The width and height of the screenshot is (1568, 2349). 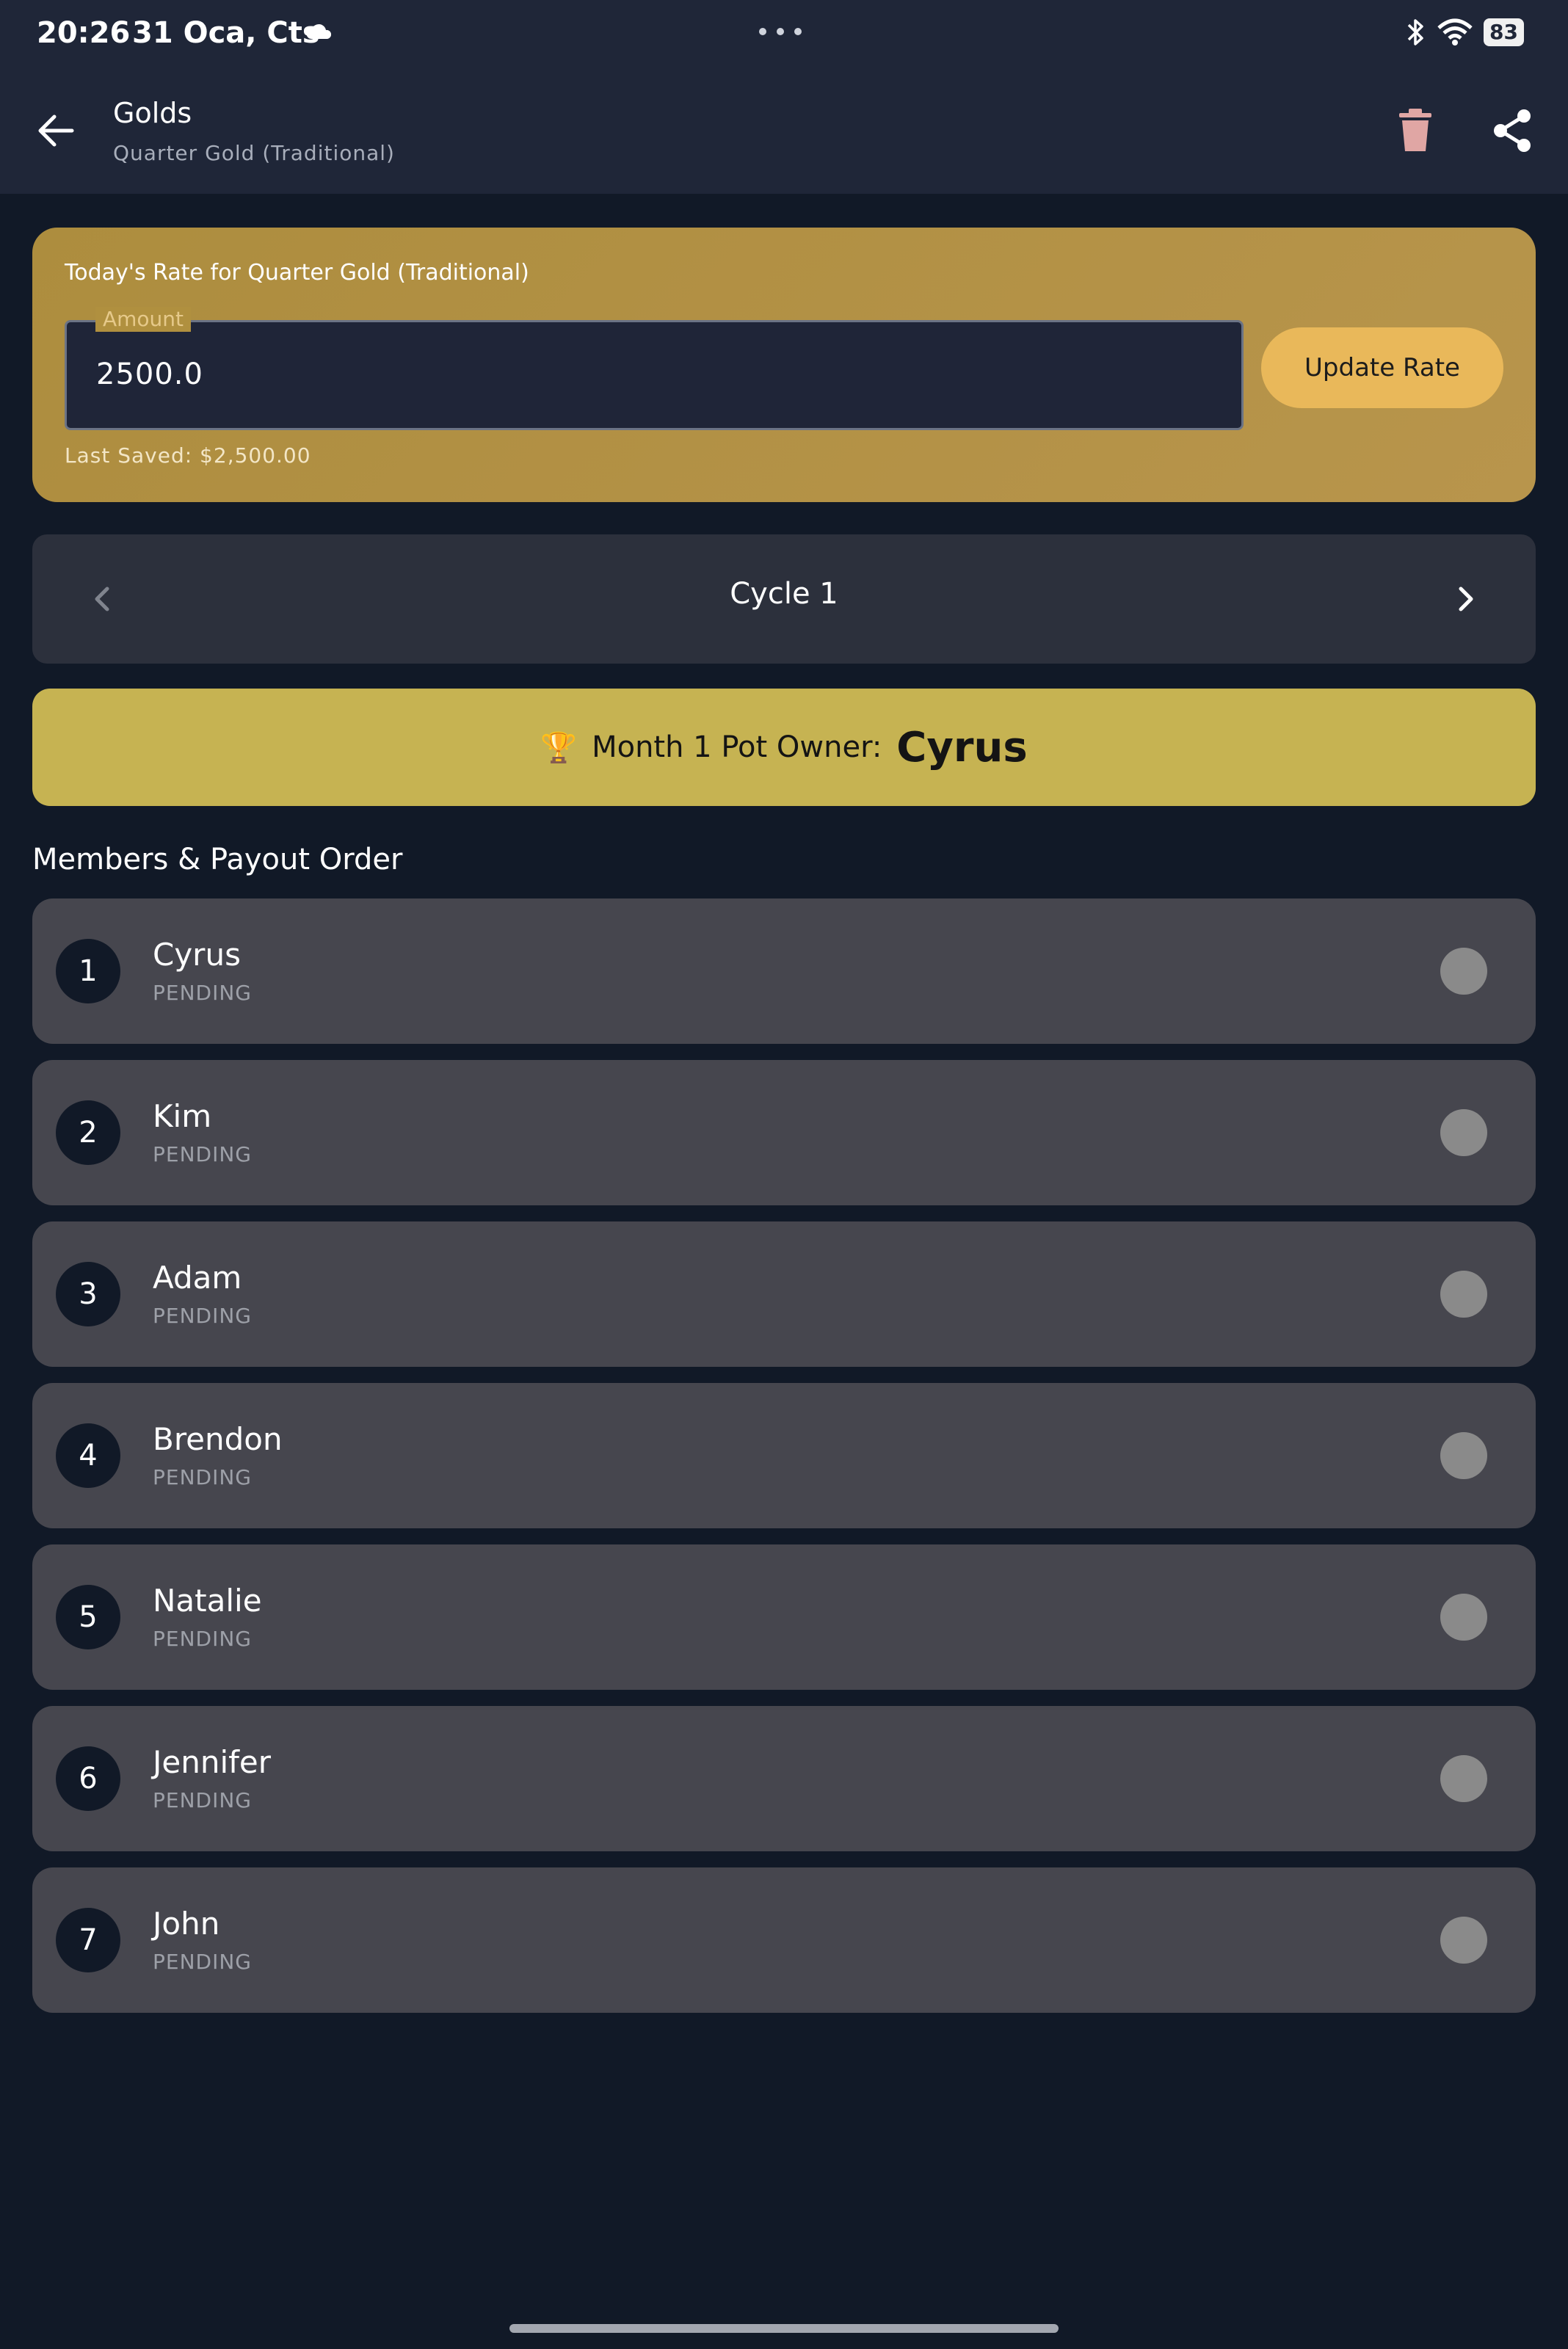 I want to click on pot-owner-label: Month 1 Pot Owner:, so click(x=737, y=747).